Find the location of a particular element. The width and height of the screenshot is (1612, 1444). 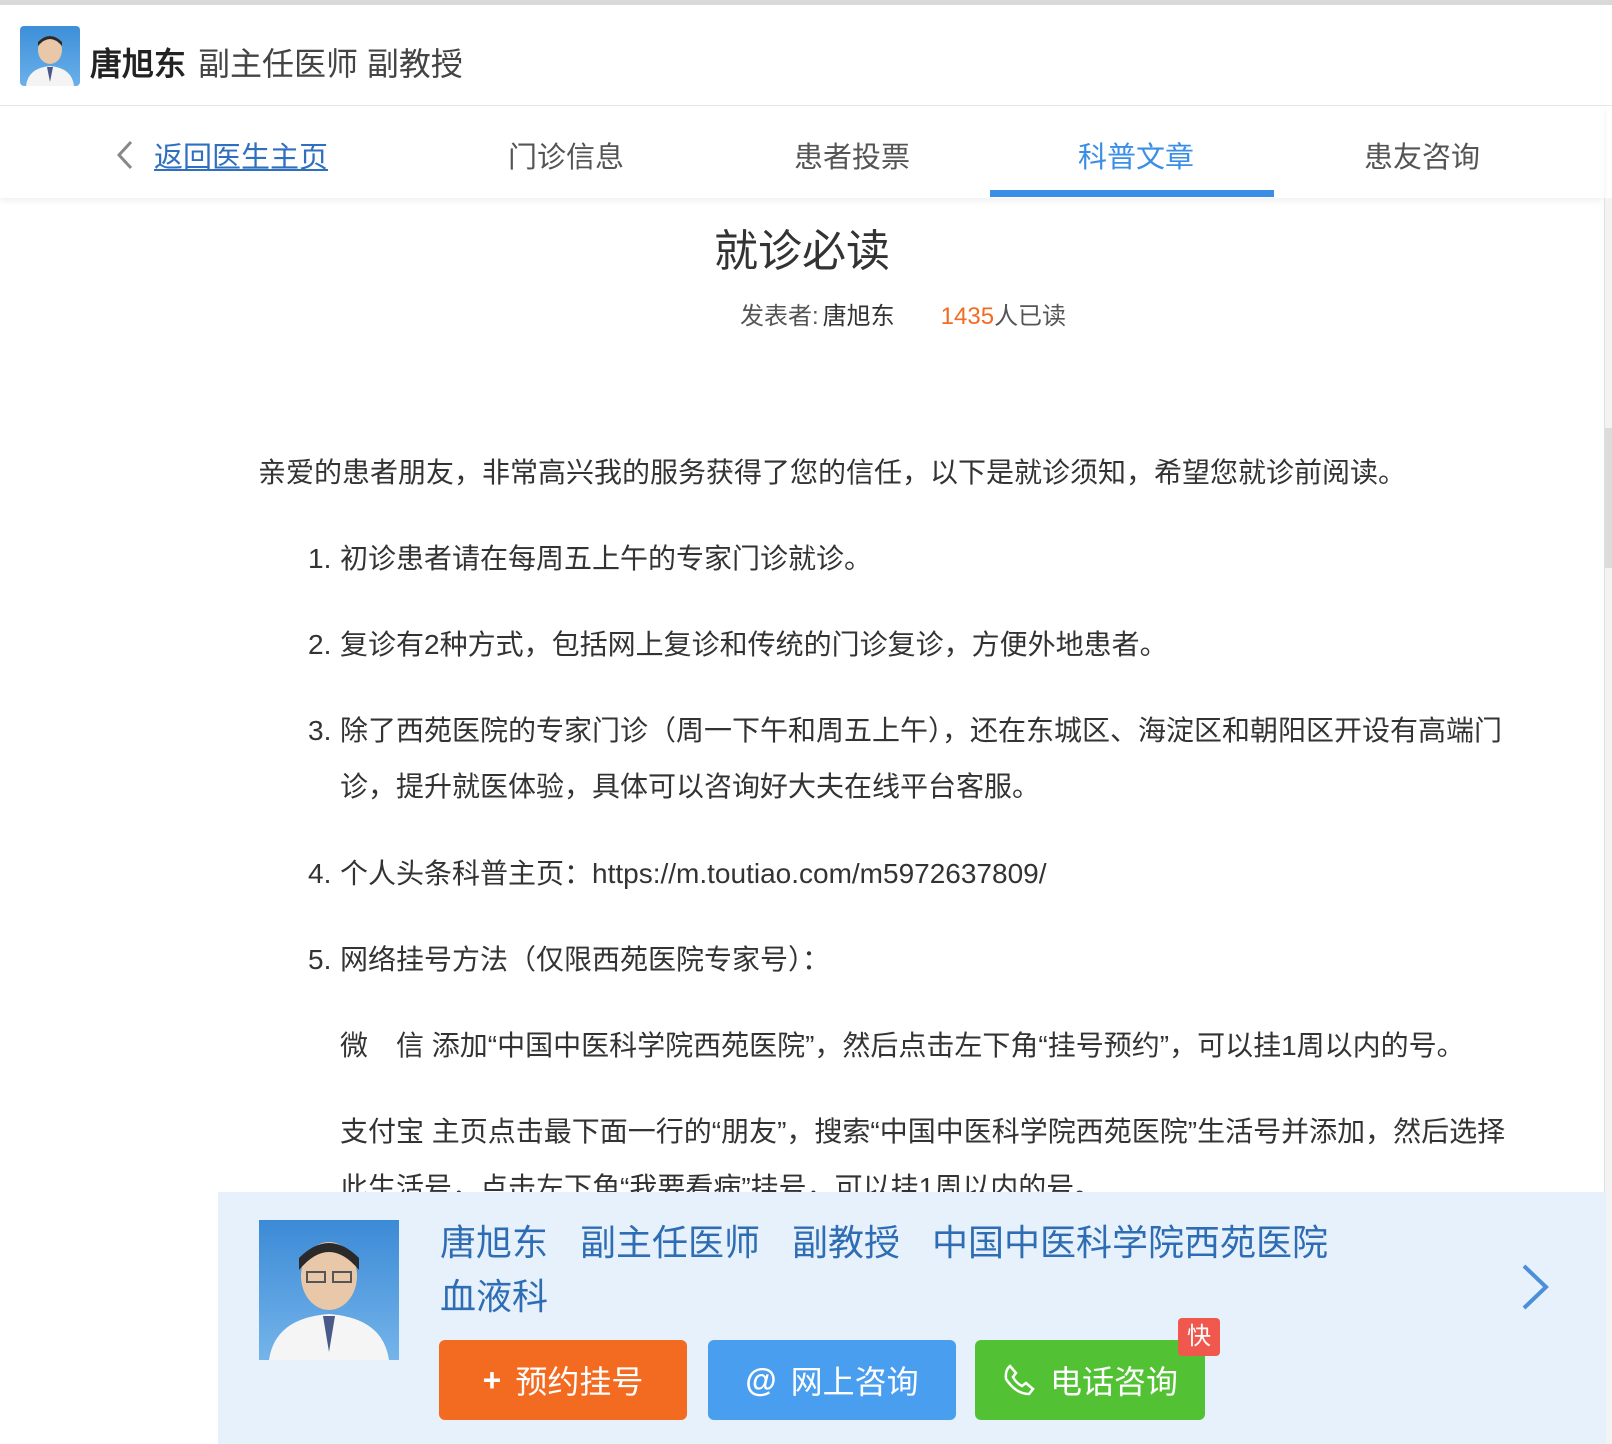

tab-nav: 返回医生主页 门诊信息 患者投票 科普文章 患友咨询 is located at coordinates (802, 152).